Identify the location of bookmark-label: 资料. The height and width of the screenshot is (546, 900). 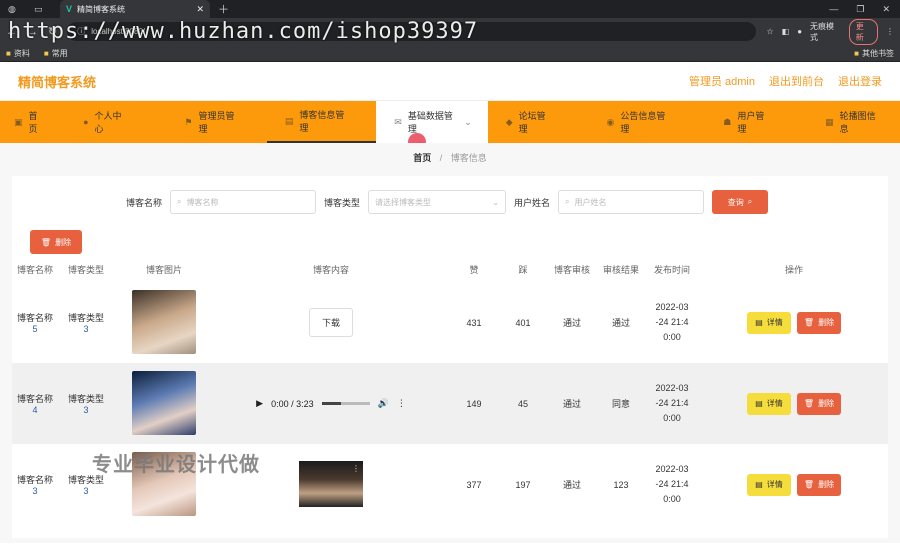
(21, 53).